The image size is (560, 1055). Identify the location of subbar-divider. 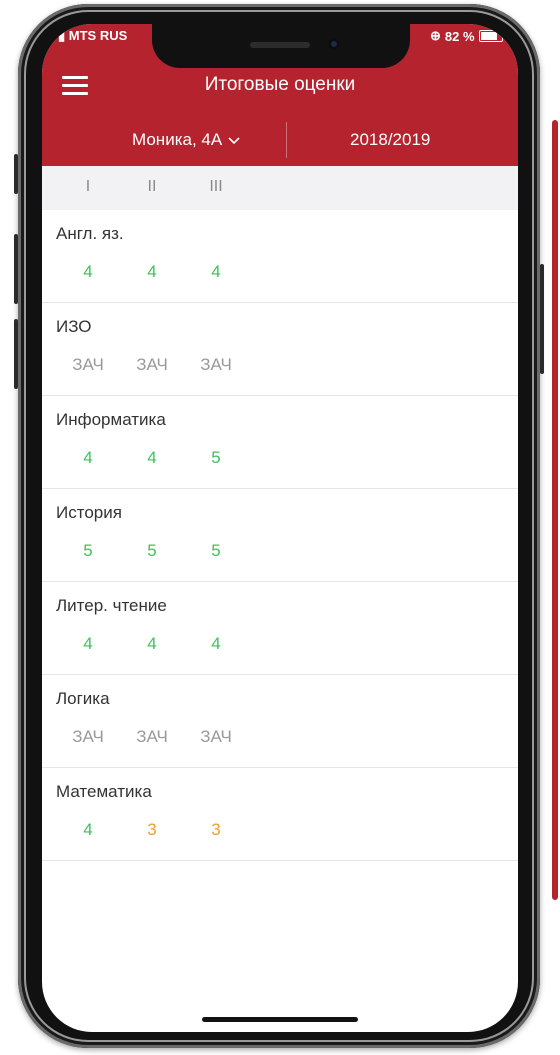
(286, 140).